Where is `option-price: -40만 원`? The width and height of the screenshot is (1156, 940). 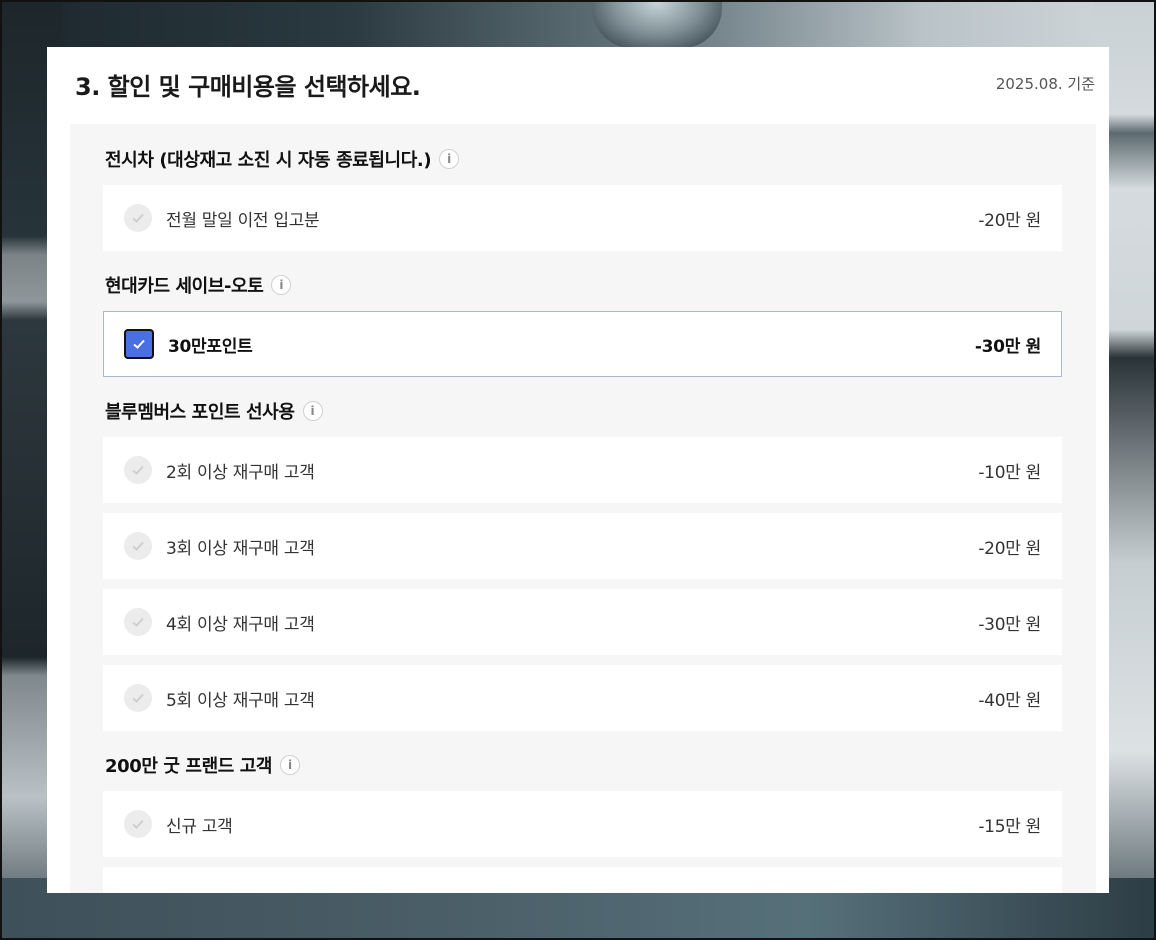
option-price: -40만 원 is located at coordinates (1009, 700).